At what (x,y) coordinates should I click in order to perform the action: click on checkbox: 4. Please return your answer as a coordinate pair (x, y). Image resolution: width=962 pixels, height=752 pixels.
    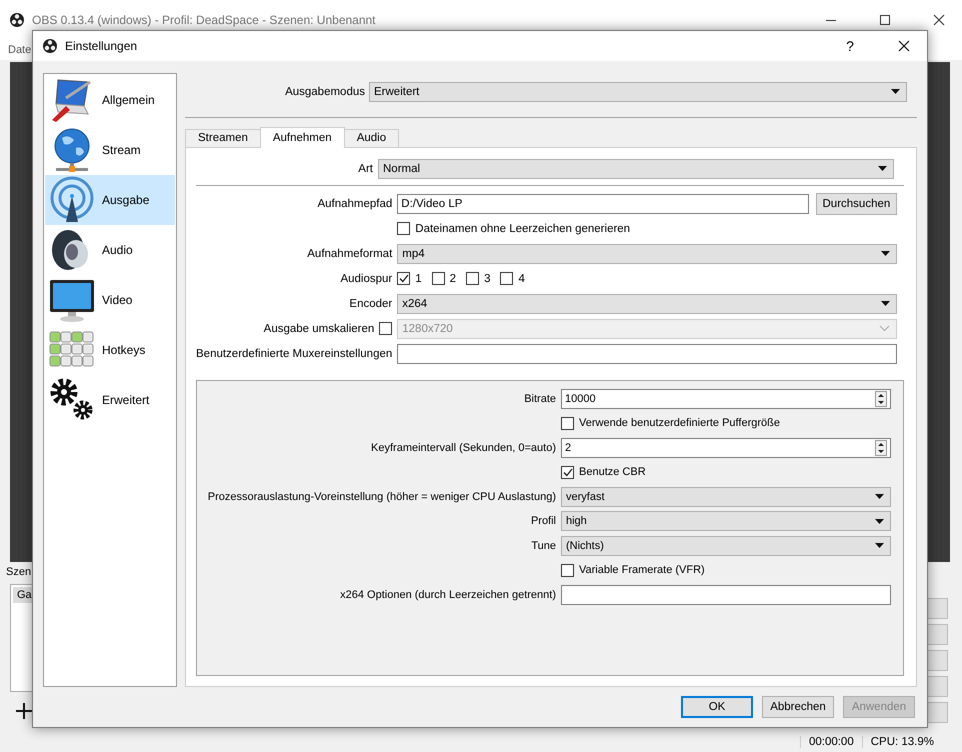
    Looking at the image, I should click on (512, 278).